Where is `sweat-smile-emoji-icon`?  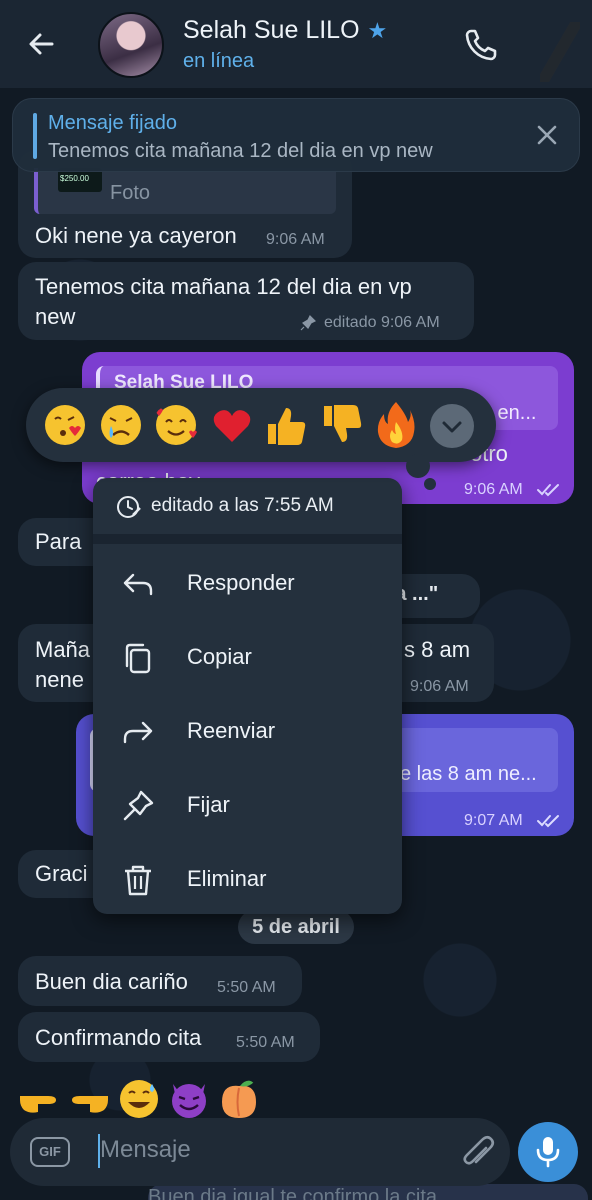
sweat-smile-emoji-icon is located at coordinates (139, 1099).